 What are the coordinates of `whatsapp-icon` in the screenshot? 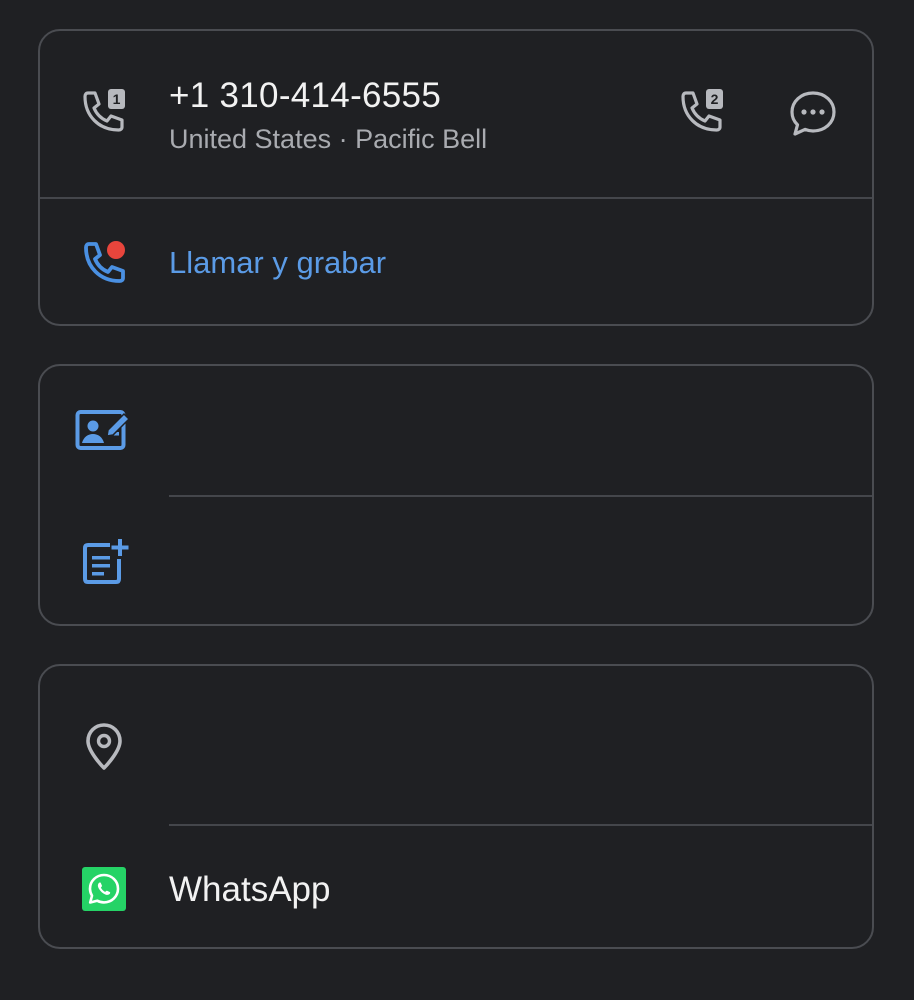 It's located at (104, 889).